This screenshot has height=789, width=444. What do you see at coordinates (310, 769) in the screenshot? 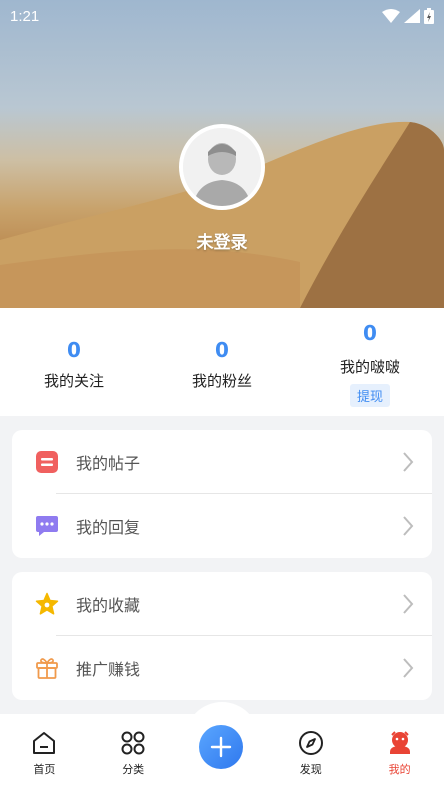
I see `tab-label-discover: 发现` at bounding box center [310, 769].